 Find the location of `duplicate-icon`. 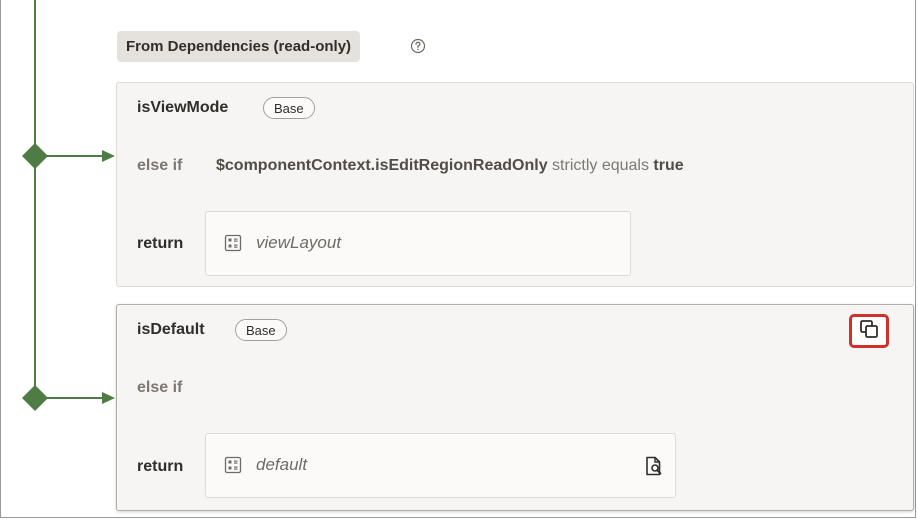

duplicate-icon is located at coordinates (869, 331).